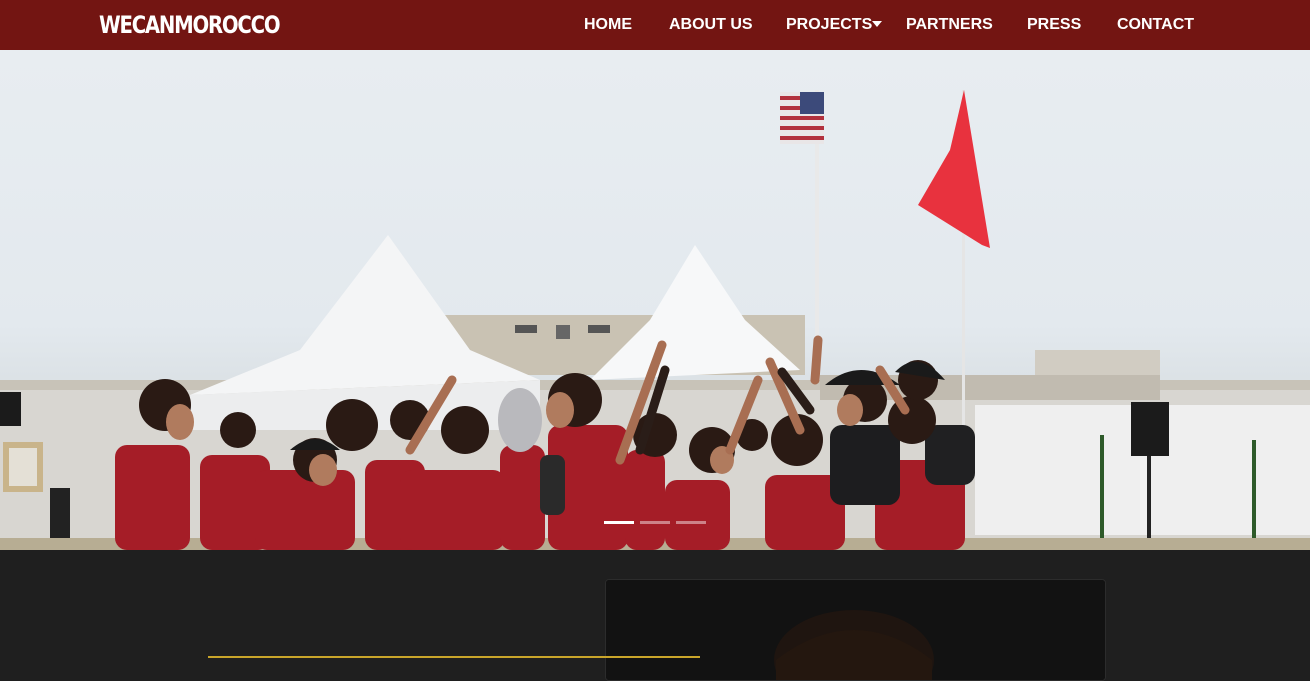 This screenshot has height=681, width=1310. Describe the element at coordinates (608, 25) in the screenshot. I see `nav-home-link: HOME` at that location.